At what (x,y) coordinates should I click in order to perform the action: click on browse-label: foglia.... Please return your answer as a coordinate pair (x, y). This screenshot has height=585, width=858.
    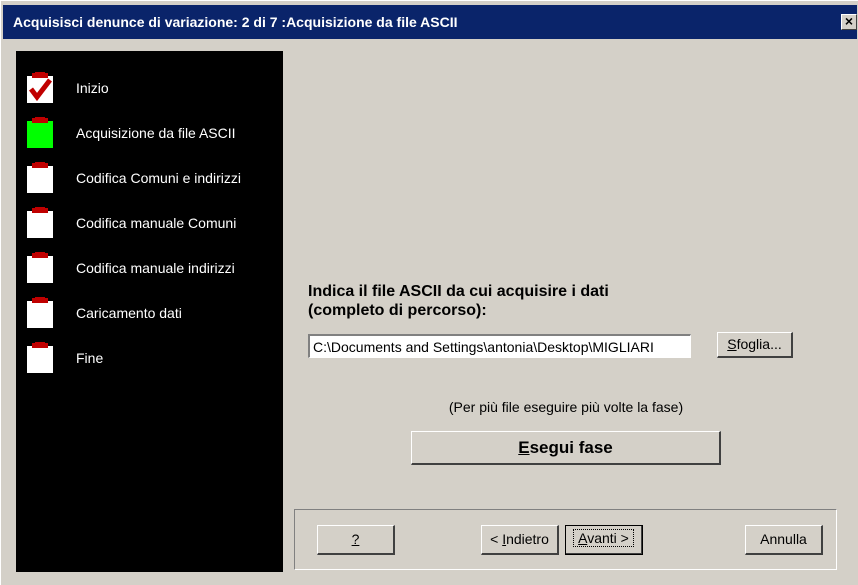
    Looking at the image, I should click on (759, 344).